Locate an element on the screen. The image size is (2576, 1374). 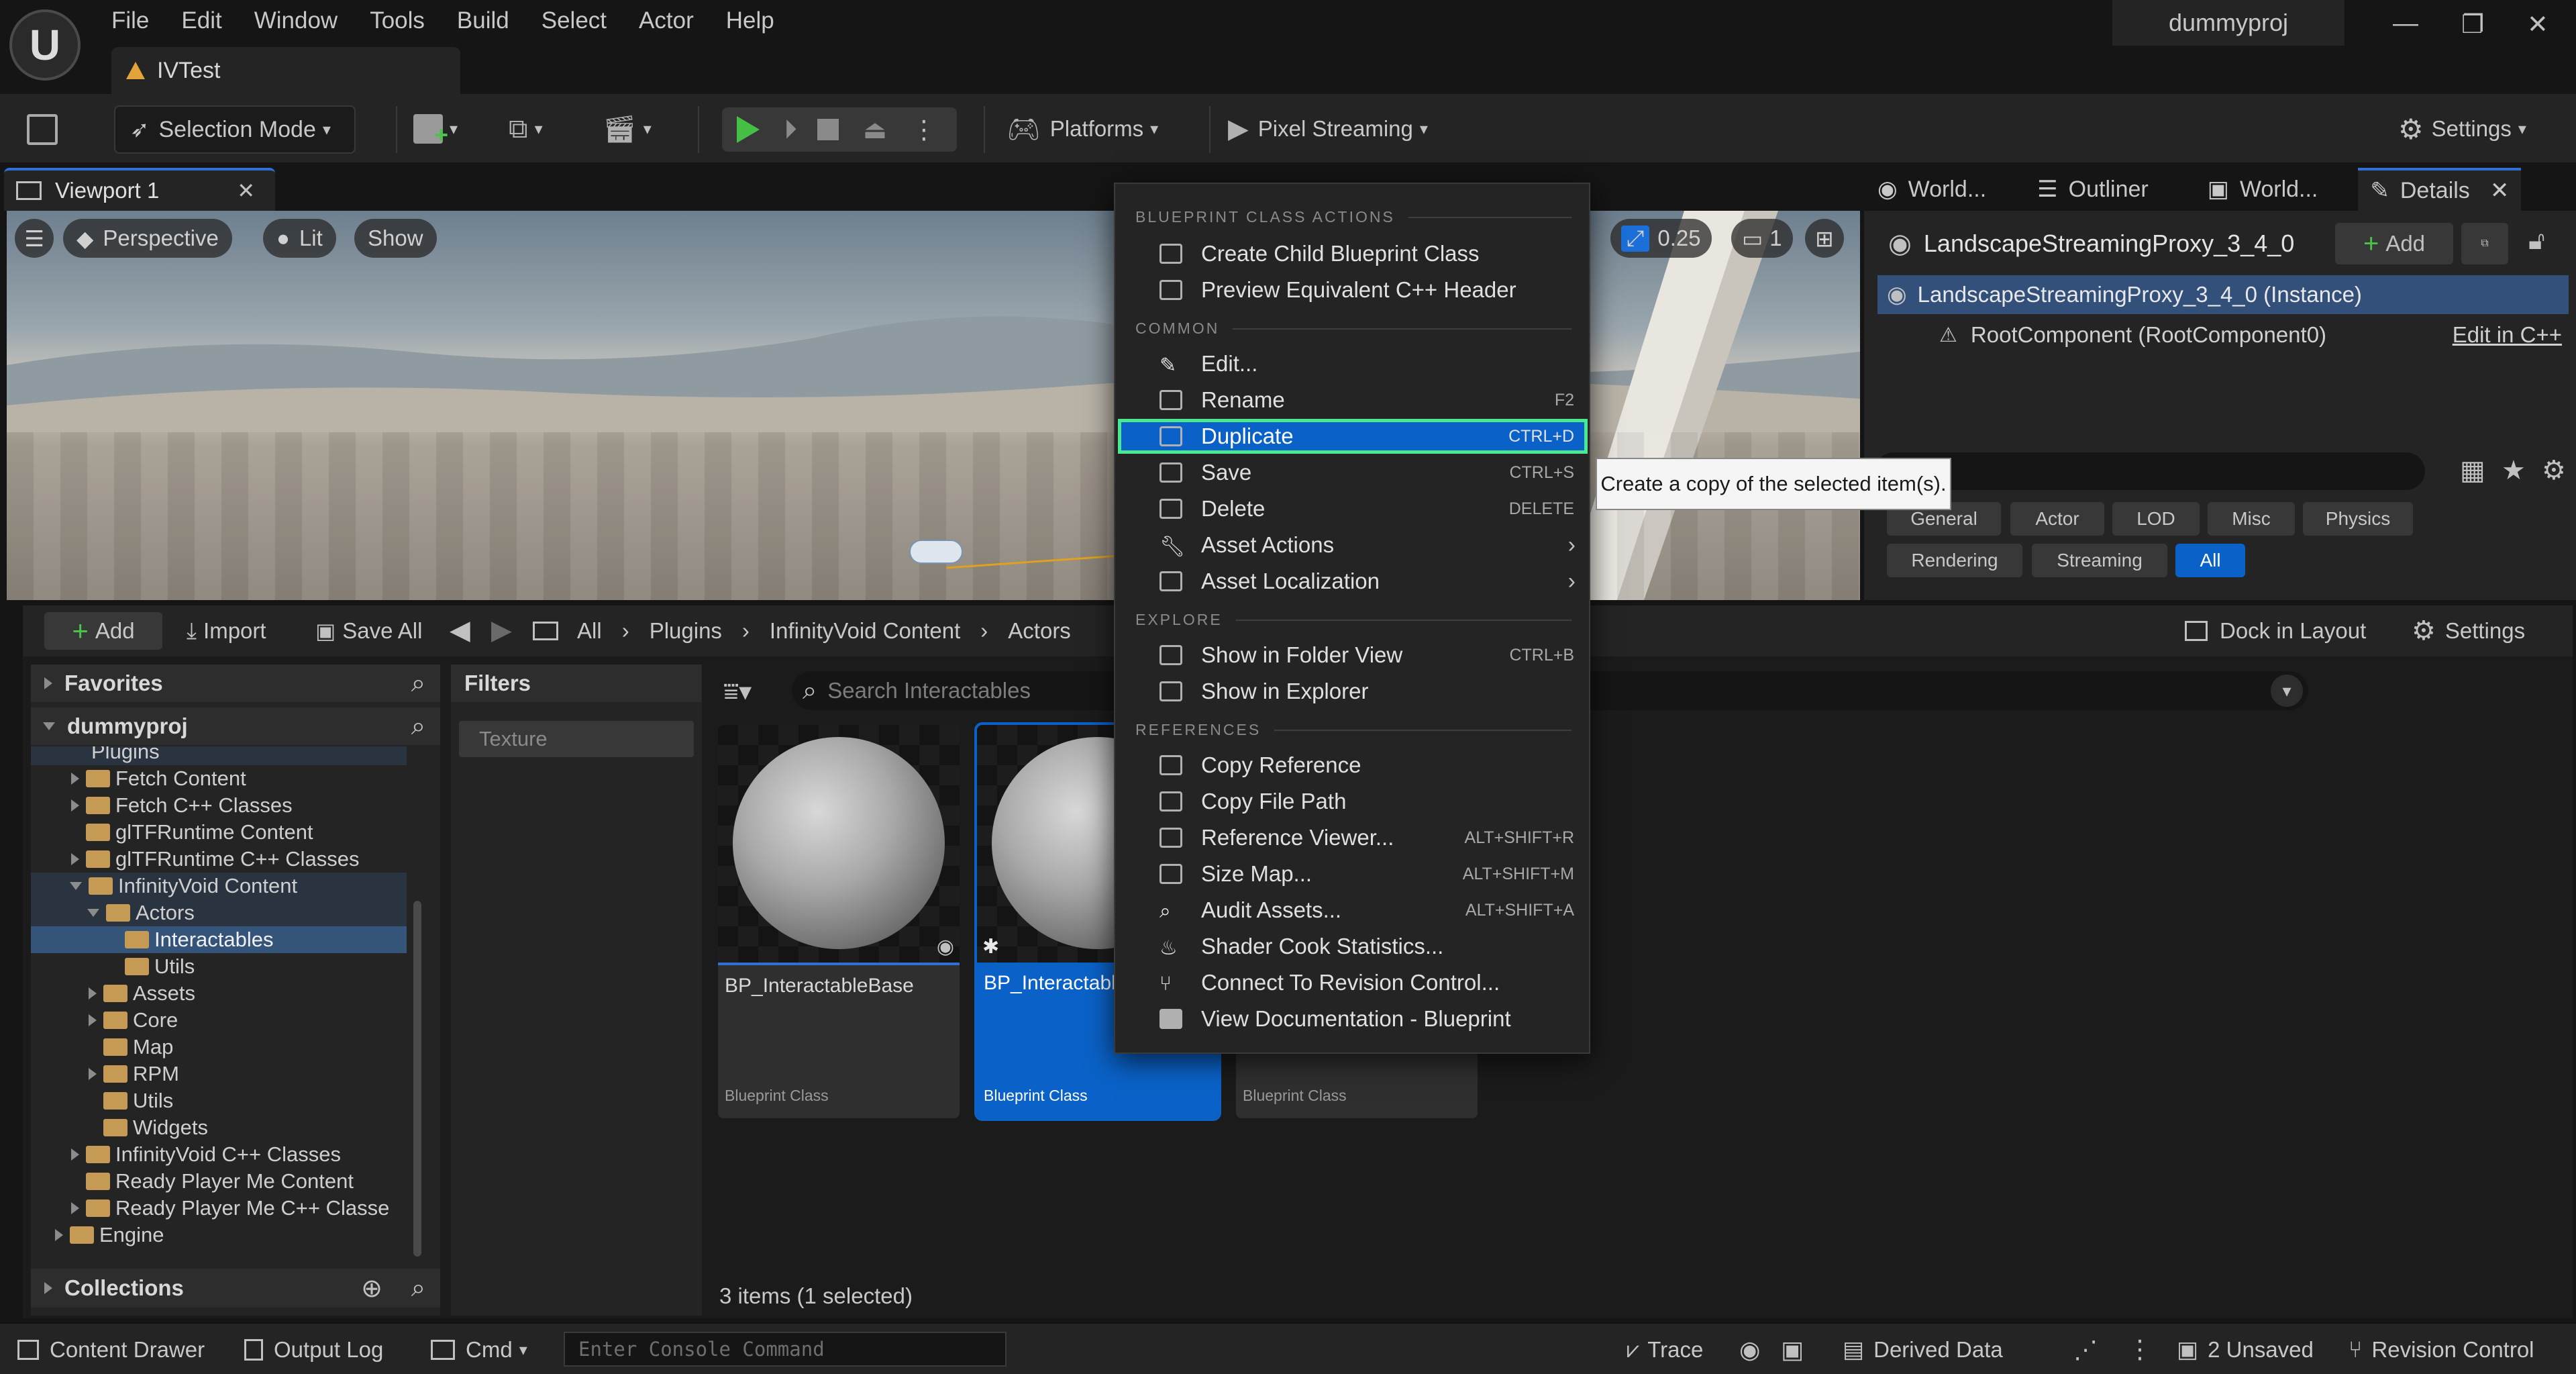
menu-copy-file-path: Copy File Path is located at coordinates (1353, 801).